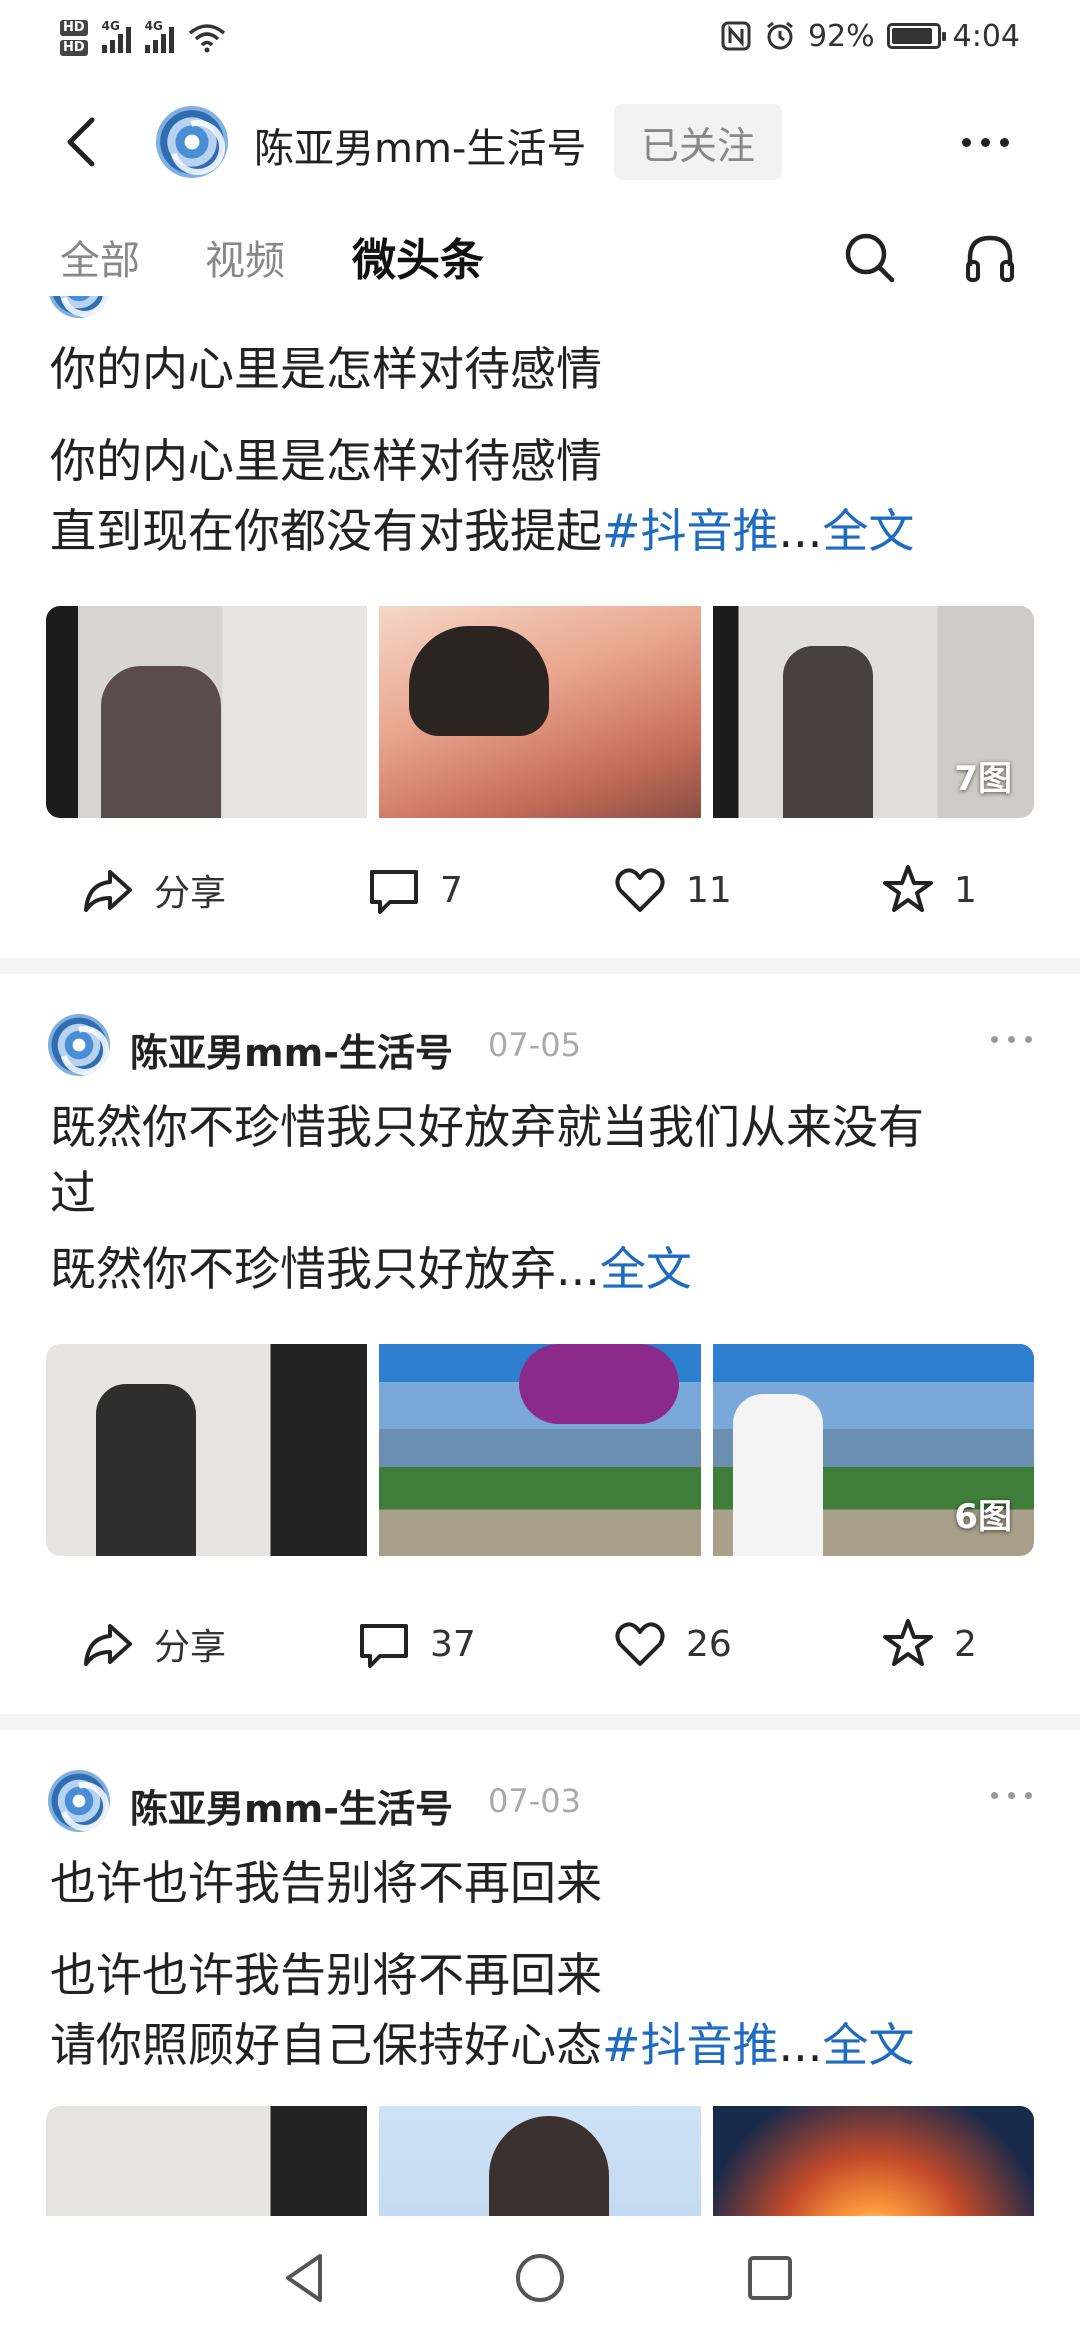  What do you see at coordinates (540, 1802) in the screenshot?
I see `post-header: 陈亚男mm-生活号 07-03` at bounding box center [540, 1802].